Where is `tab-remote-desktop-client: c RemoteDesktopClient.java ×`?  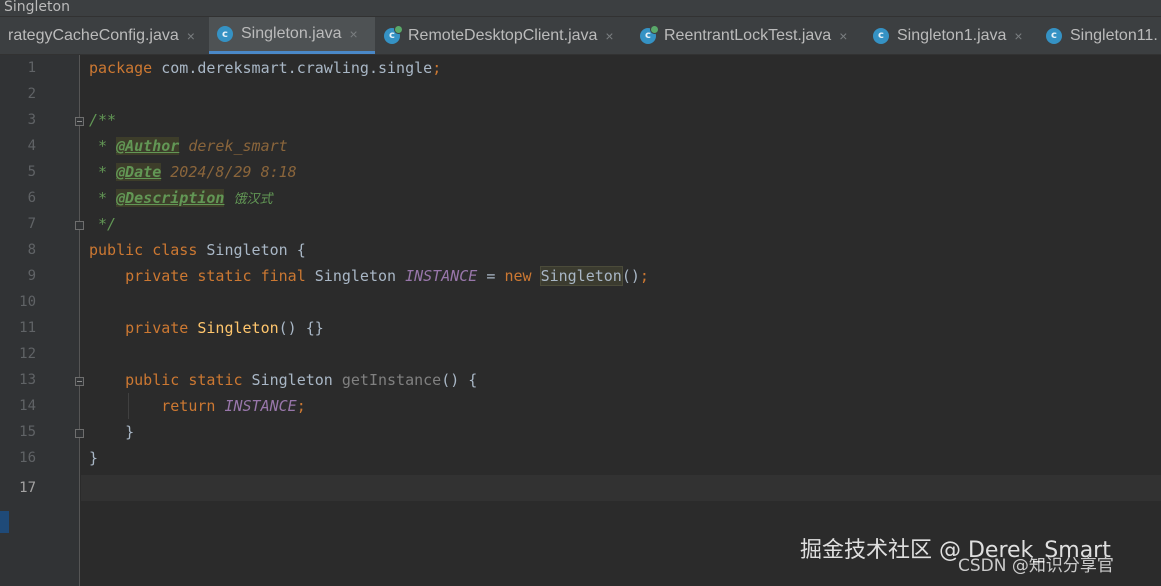 tab-remote-desktop-client: c RemoteDesktopClient.java × is located at coordinates (499, 35).